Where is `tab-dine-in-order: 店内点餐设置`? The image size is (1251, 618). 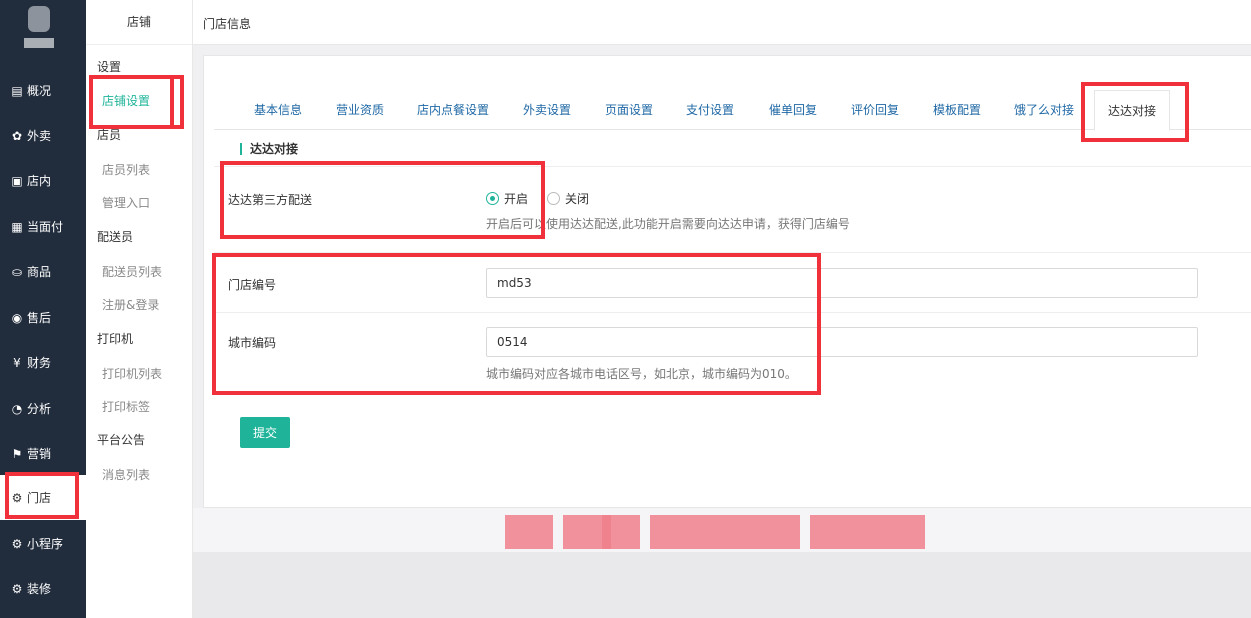 tab-dine-in-order: 店内点餐设置 is located at coordinates (453, 110).